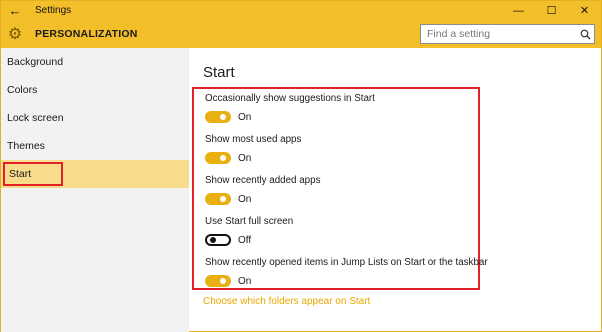 The width and height of the screenshot is (602, 332). Describe the element at coordinates (218, 281) in the screenshot. I see `toggle-jump-lists` at that location.